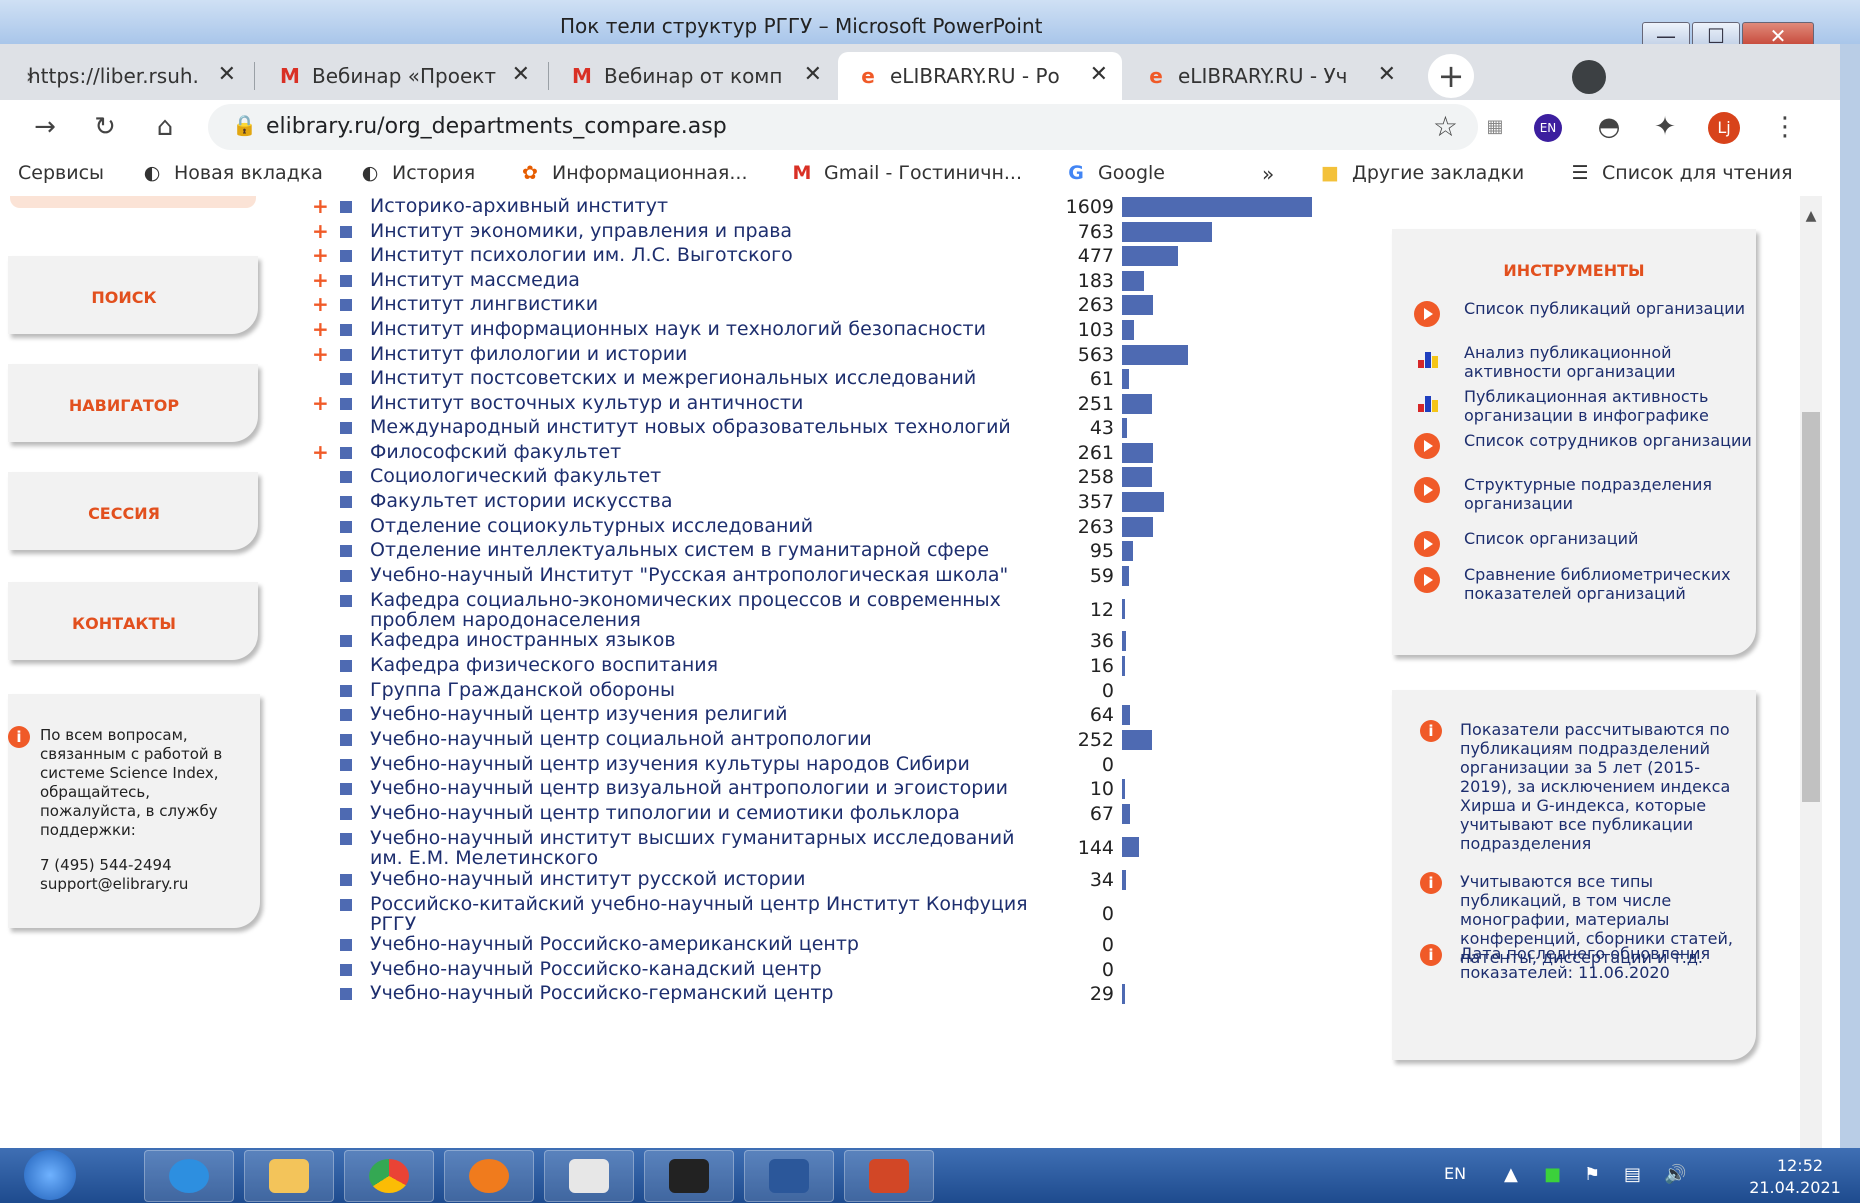  Describe the element at coordinates (700, 206) in the screenshot. I see `department-name: Историко-архивный институт` at that location.